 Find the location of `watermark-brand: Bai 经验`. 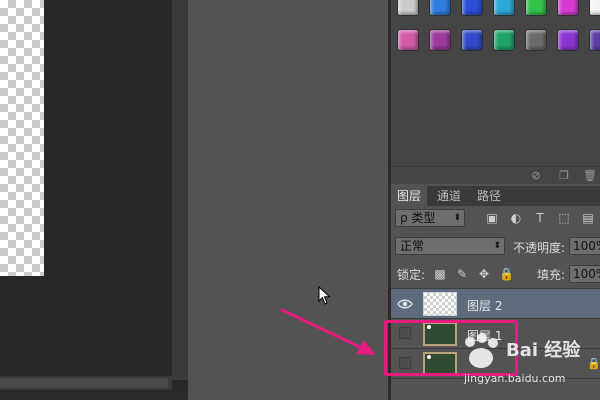

watermark-brand: Bai 经验 is located at coordinates (543, 350).